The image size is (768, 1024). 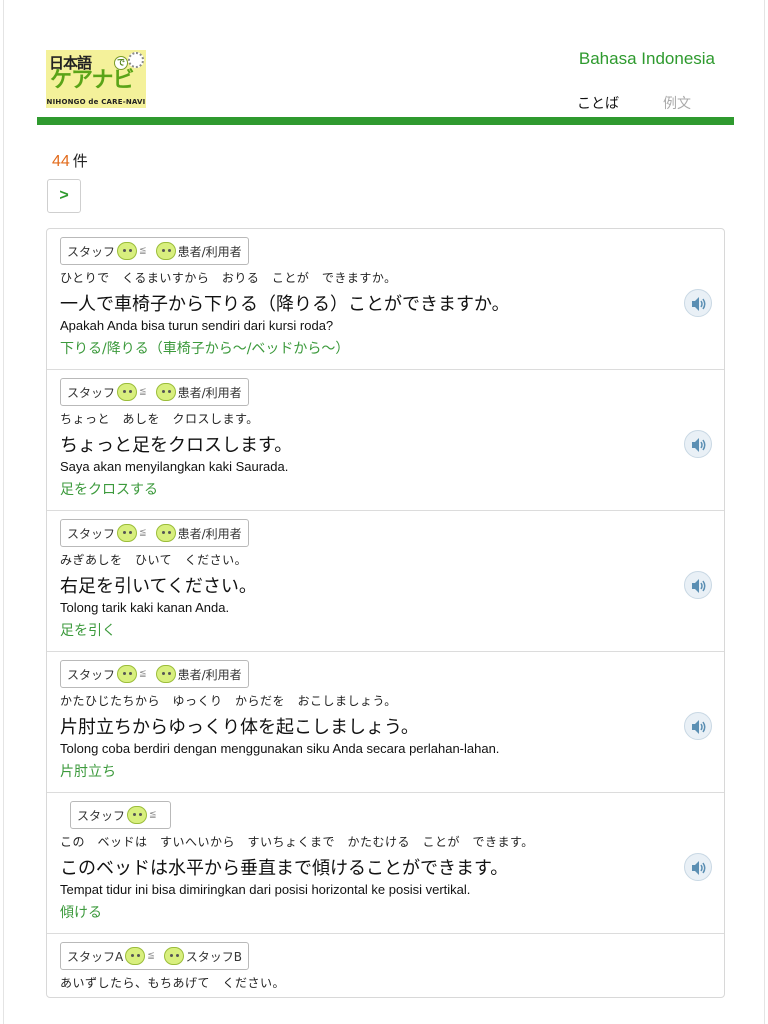 I want to click on second-staff-face-icon, so click(x=173, y=956).